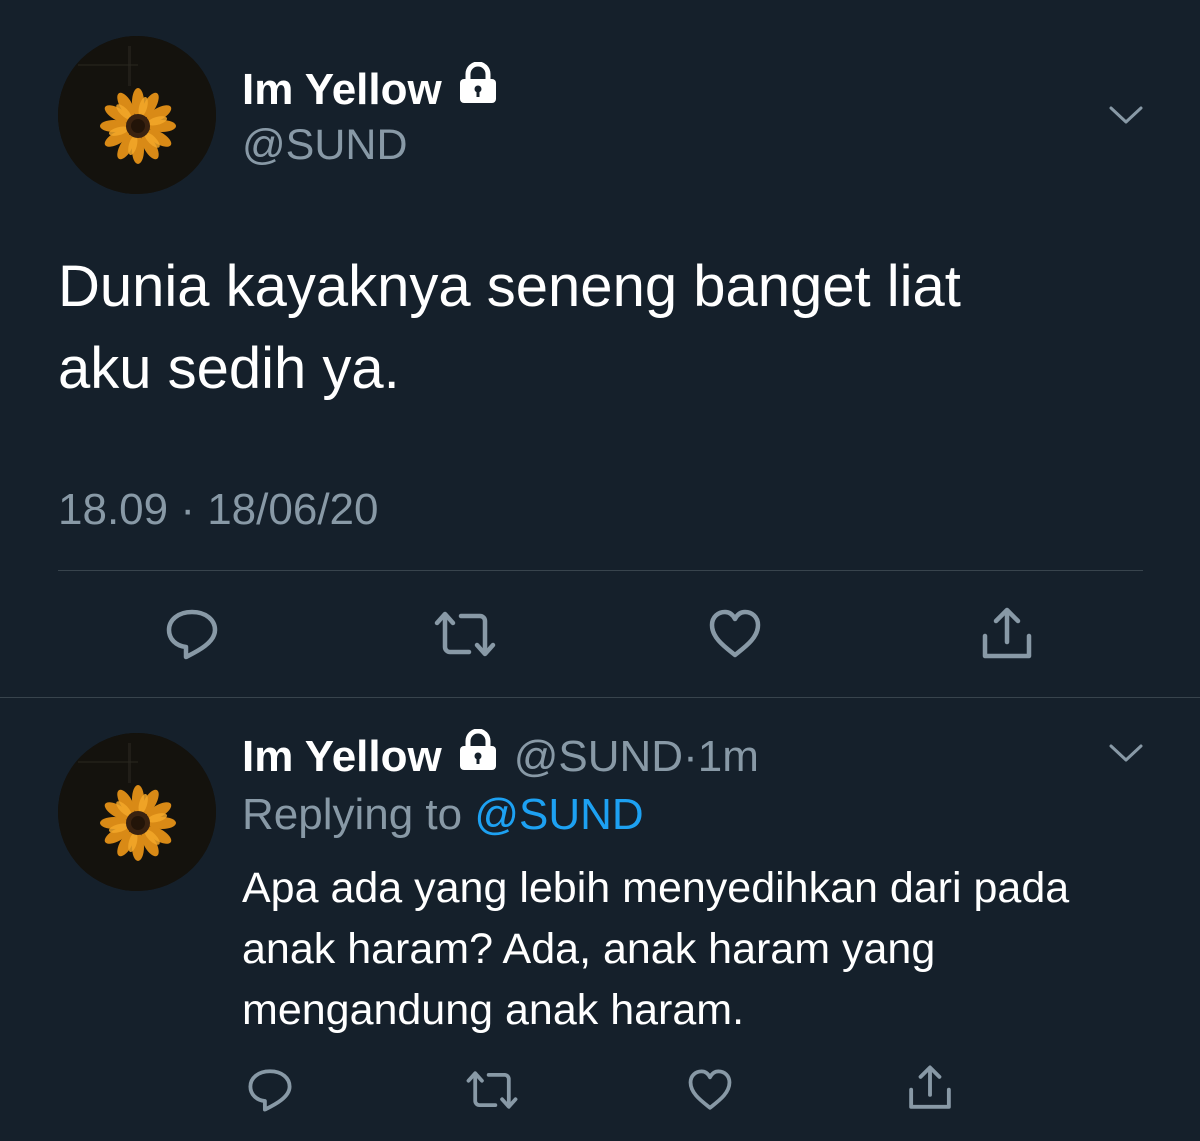 This screenshot has width=1200, height=1141. I want to click on replying-prefix: Replying to, so click(358, 814).